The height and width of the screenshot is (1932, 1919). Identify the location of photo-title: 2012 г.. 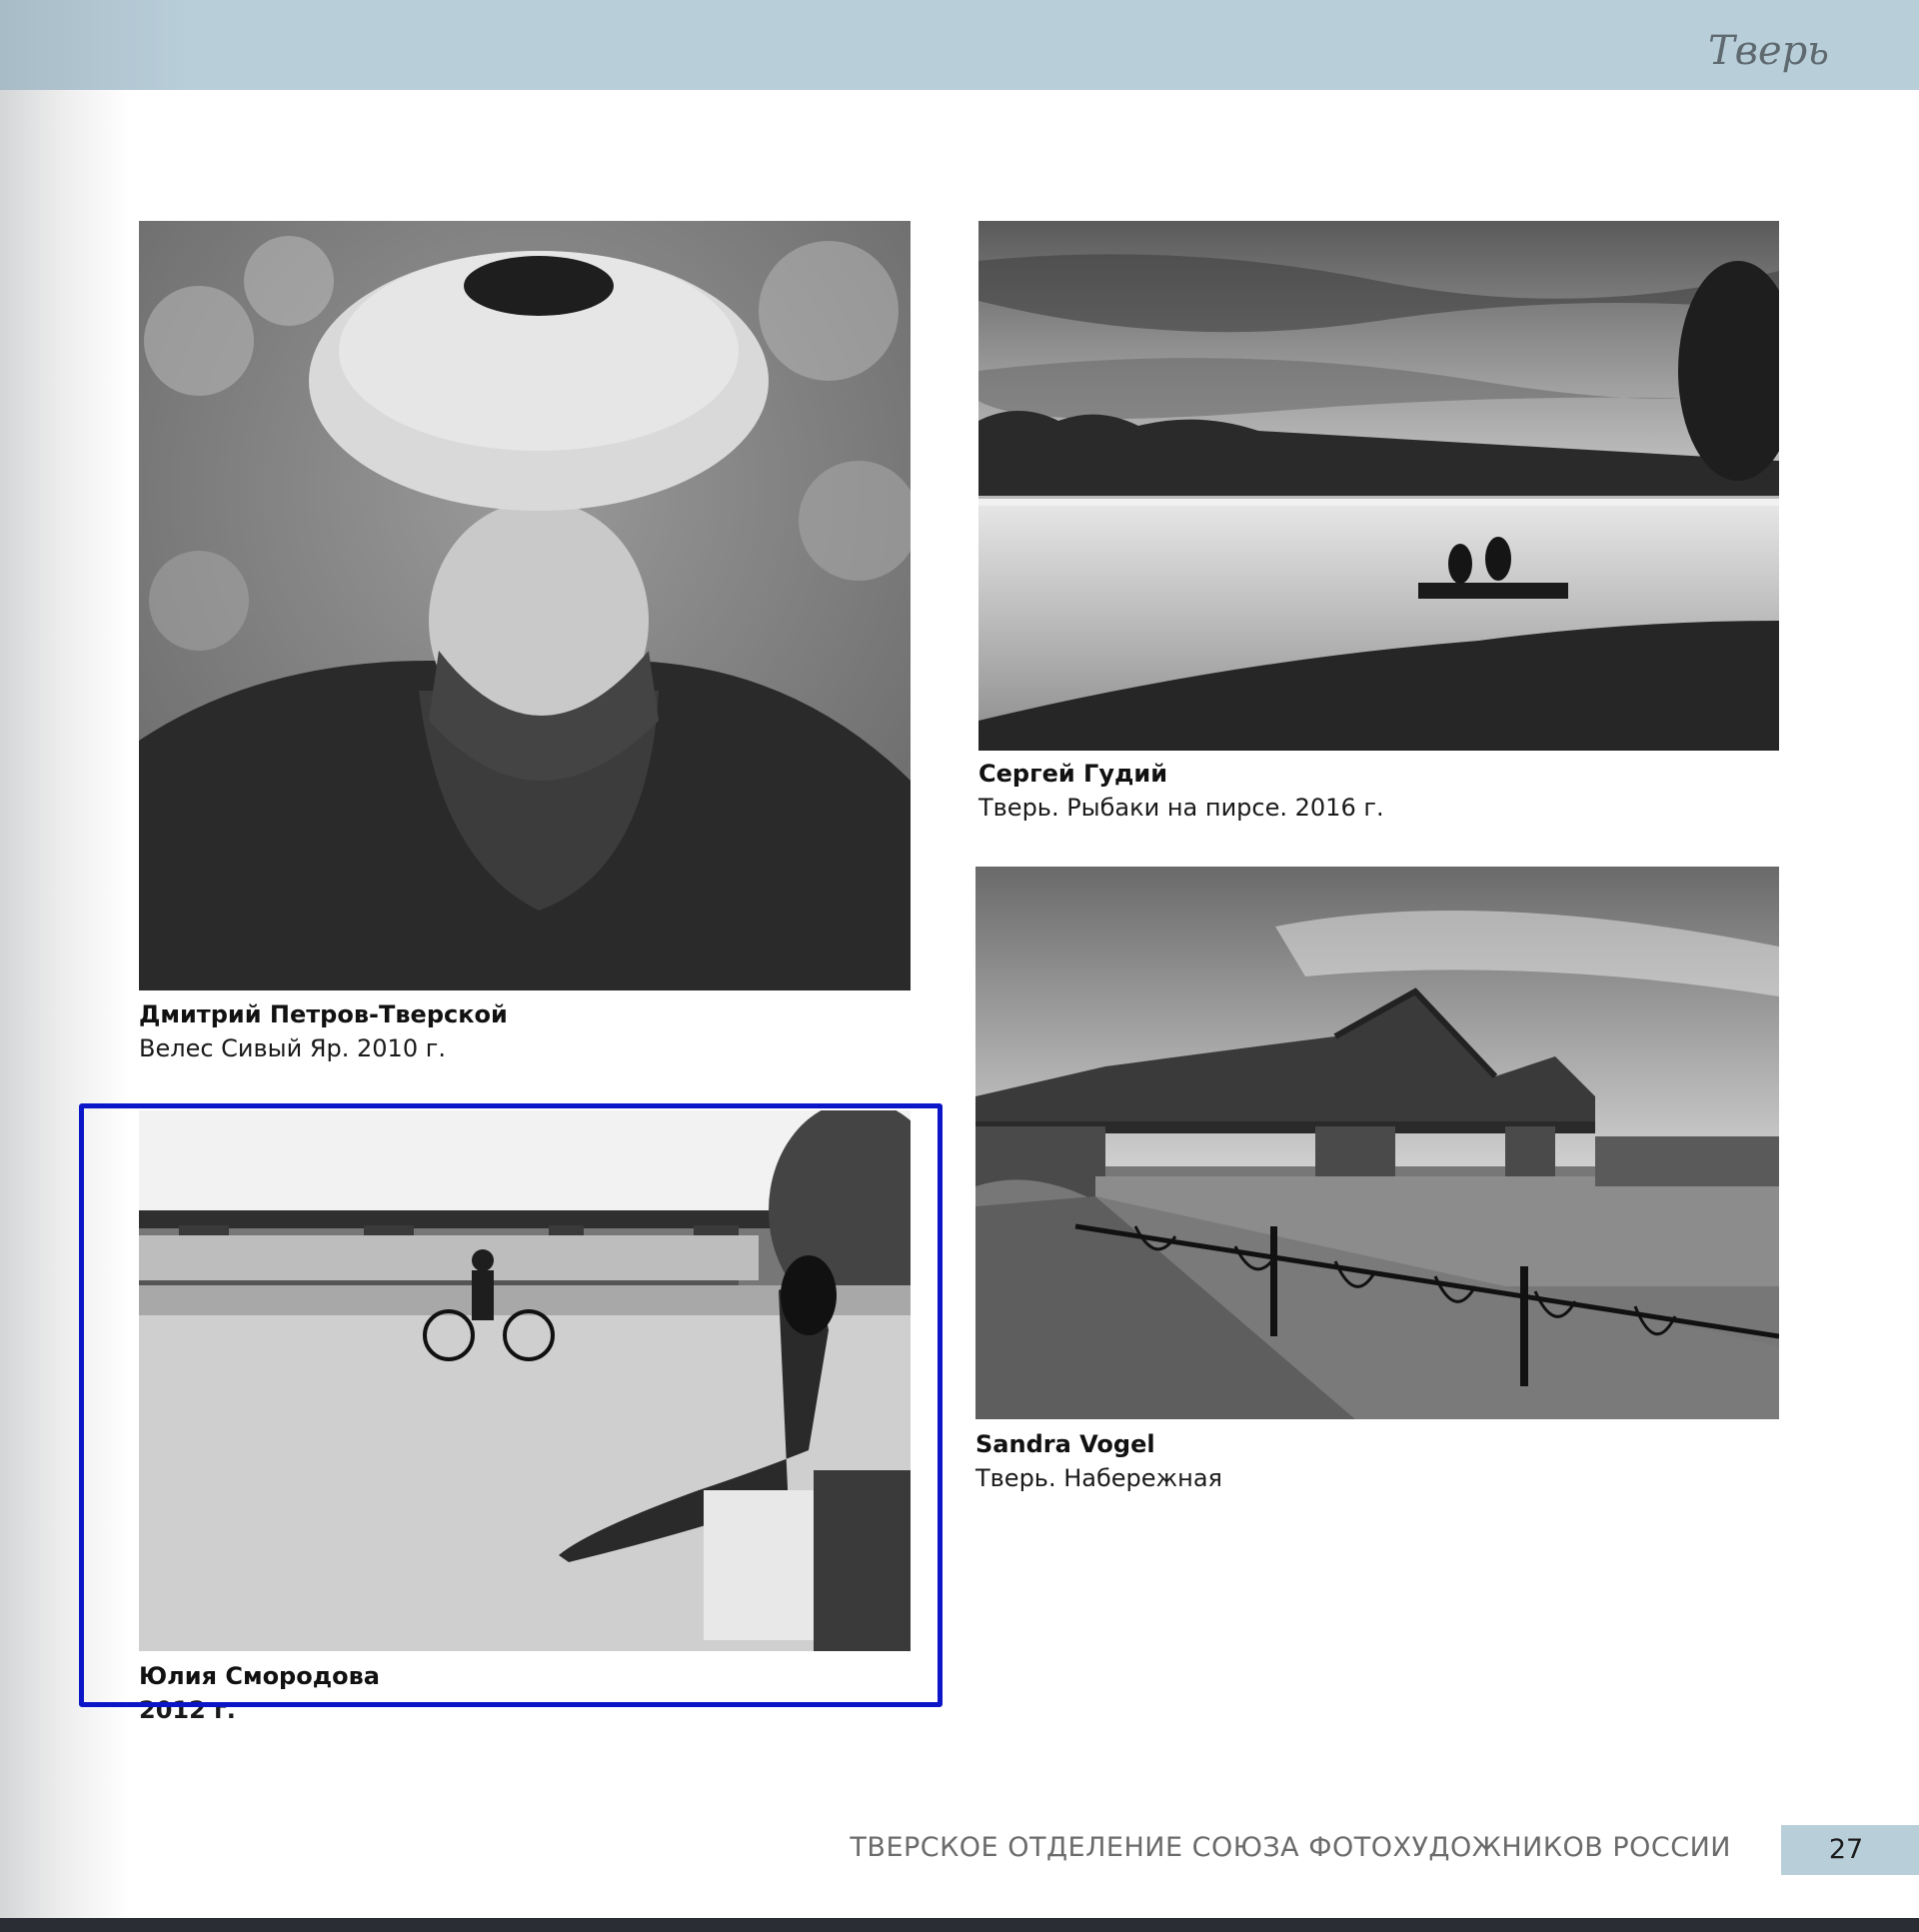
(188, 1710).